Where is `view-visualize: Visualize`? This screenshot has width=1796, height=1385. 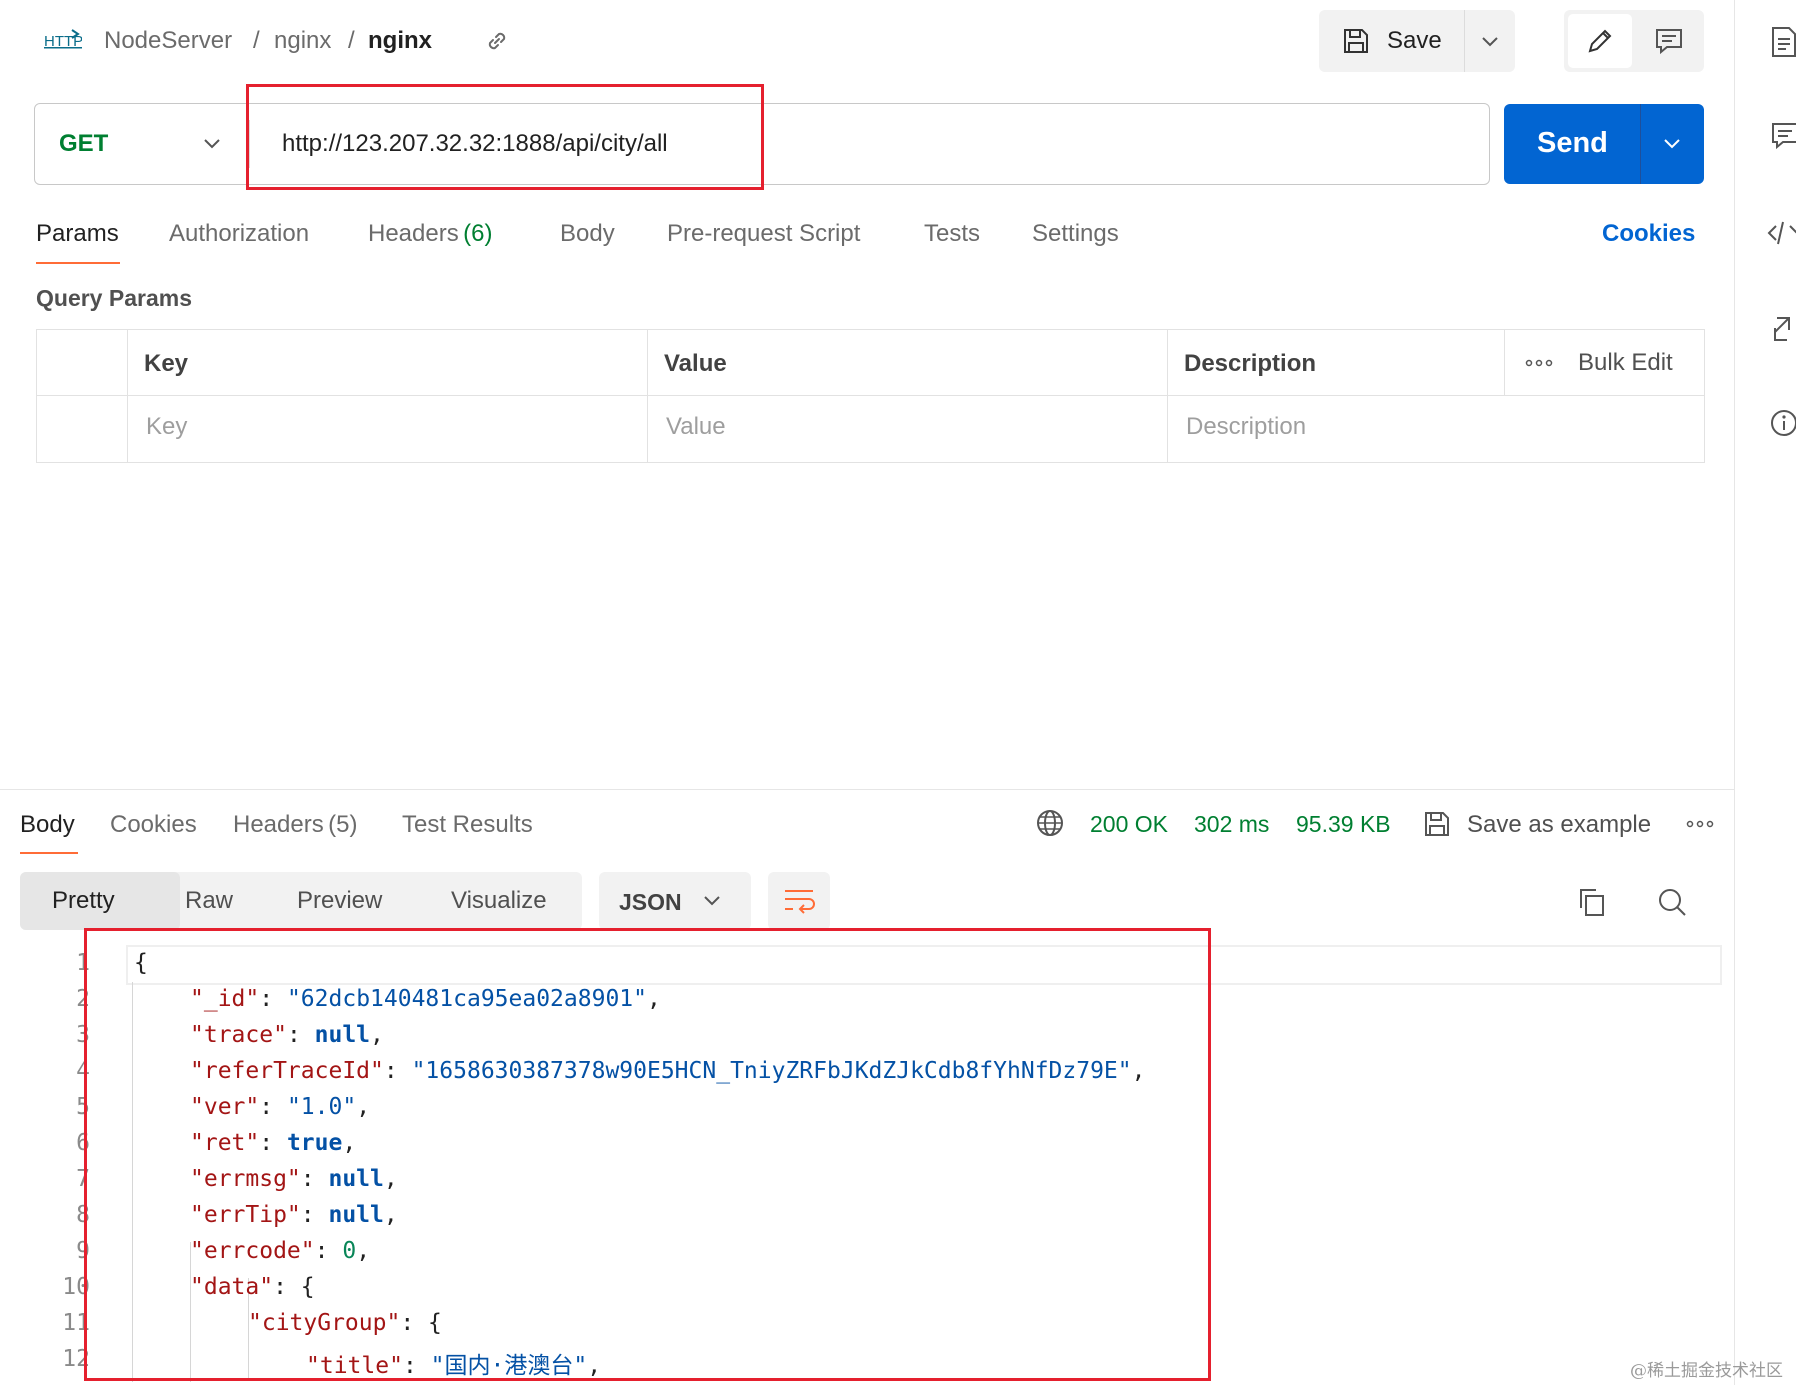 view-visualize: Visualize is located at coordinates (499, 901).